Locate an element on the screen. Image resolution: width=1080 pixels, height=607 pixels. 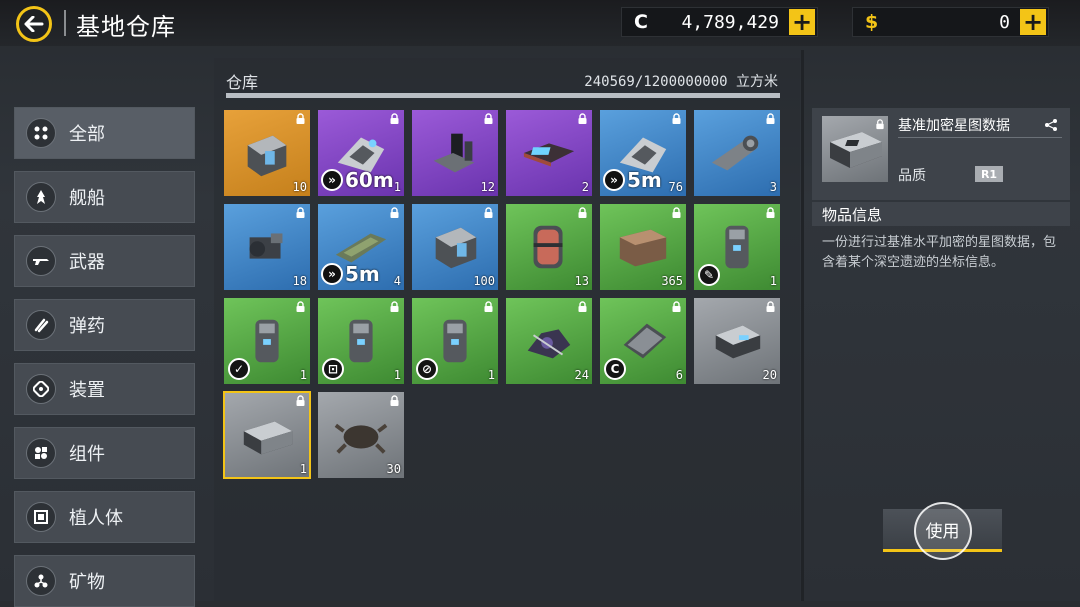
inventory-slot: 365 is located at coordinates (643, 247).